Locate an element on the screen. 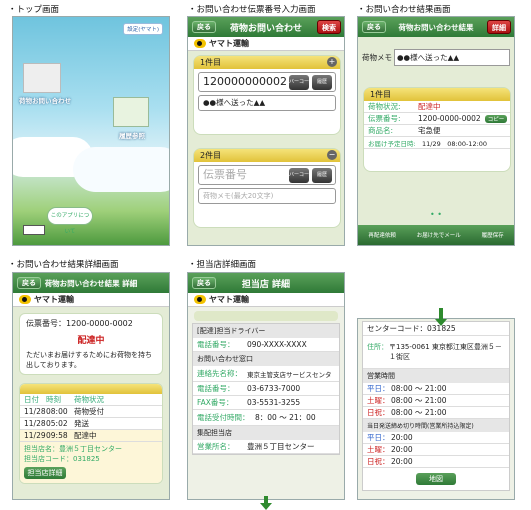 The image size is (531, 510). row-status: 発送 is located at coordinates (81, 423).